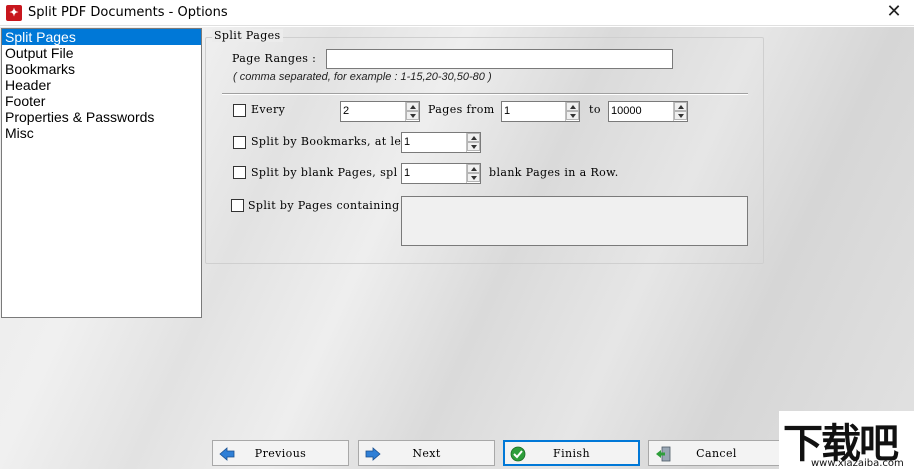 Image resolution: width=914 pixels, height=469 pixels. I want to click on divider, so click(485, 94).